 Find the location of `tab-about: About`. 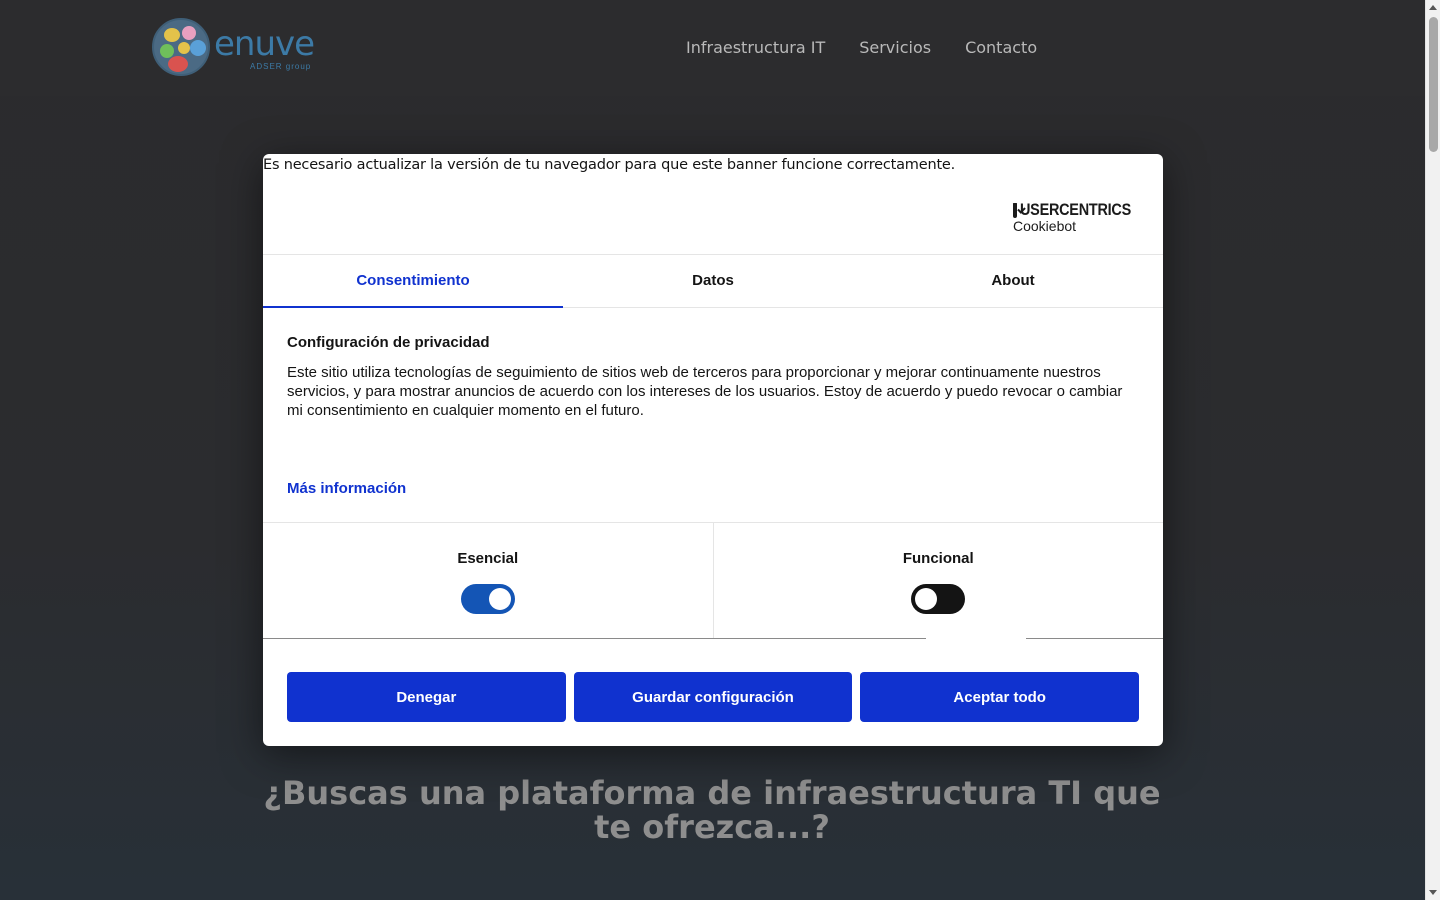

tab-about: About is located at coordinates (1013, 281).